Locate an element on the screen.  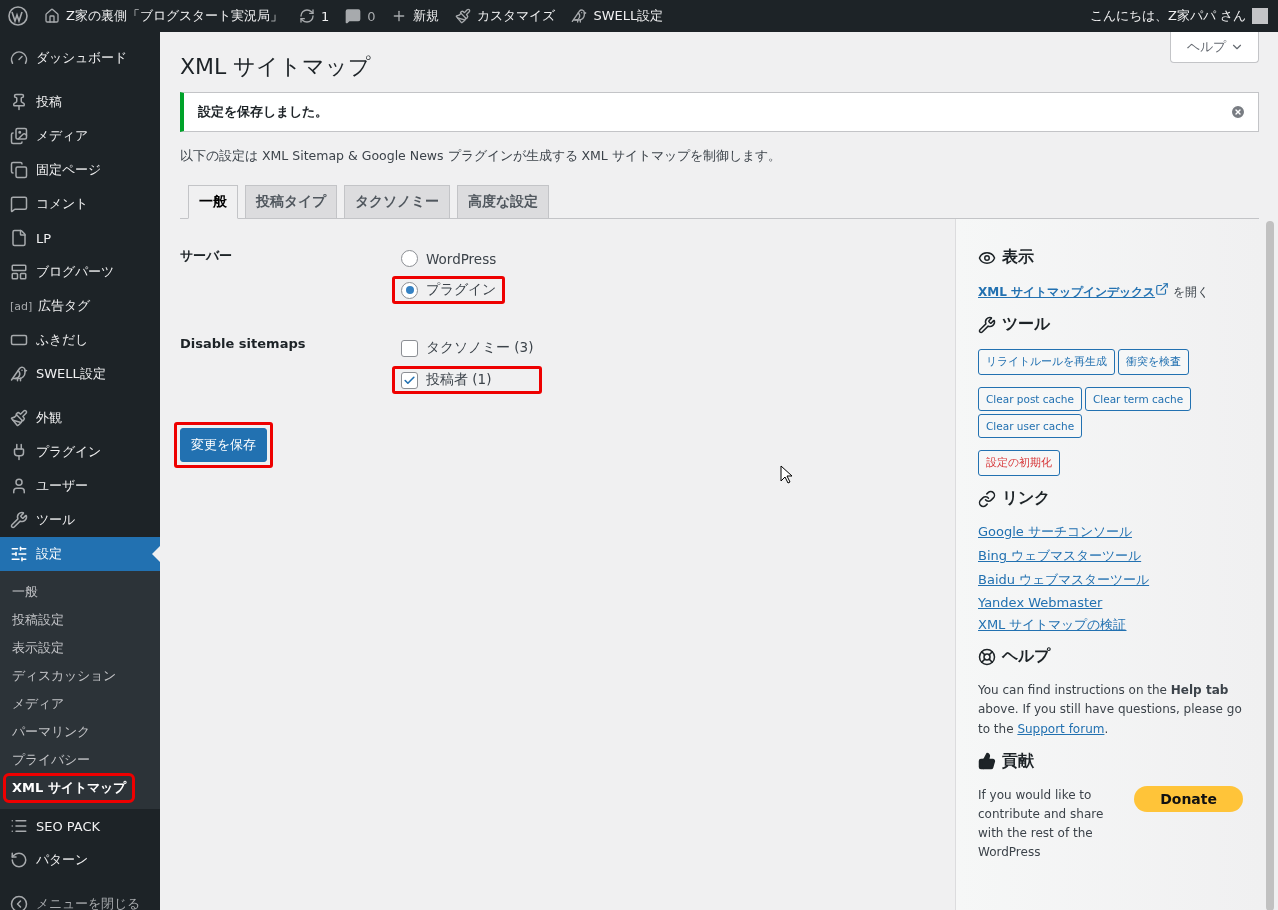
submenu-item: XML サイトマップ is located at coordinates (69, 788).